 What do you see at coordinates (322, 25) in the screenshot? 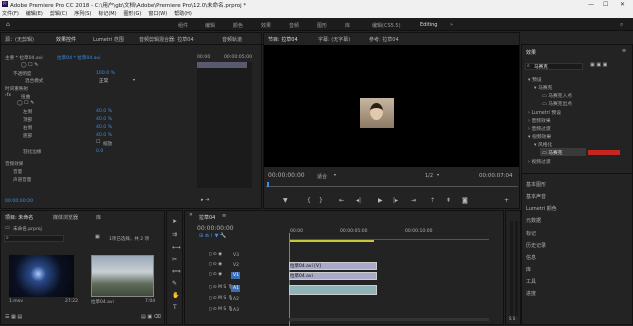
I see `workspace-tab: 图形` at bounding box center [322, 25].